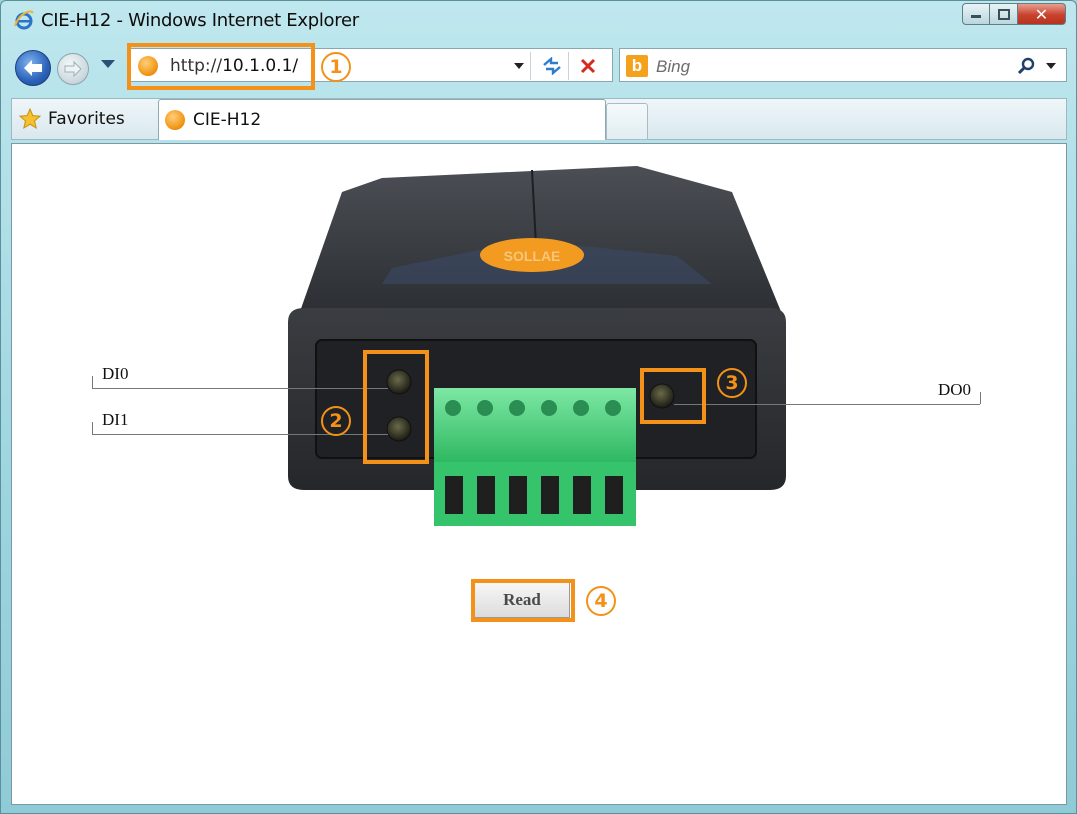 This screenshot has width=1077, height=814. What do you see at coordinates (538, 20) in the screenshot?
I see `title-bar: CIE-H12 - Windows Internet Explorer ✕` at bounding box center [538, 20].